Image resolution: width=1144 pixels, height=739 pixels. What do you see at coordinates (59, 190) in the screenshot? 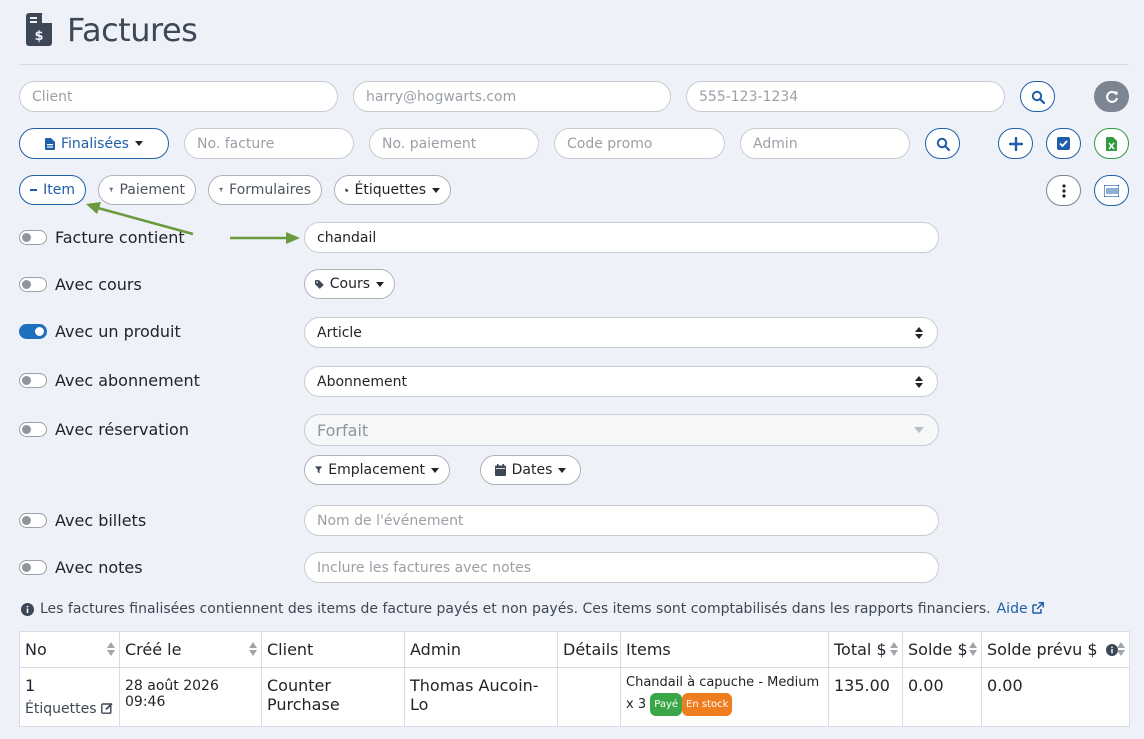
I see `item-filter-label: Item` at bounding box center [59, 190].